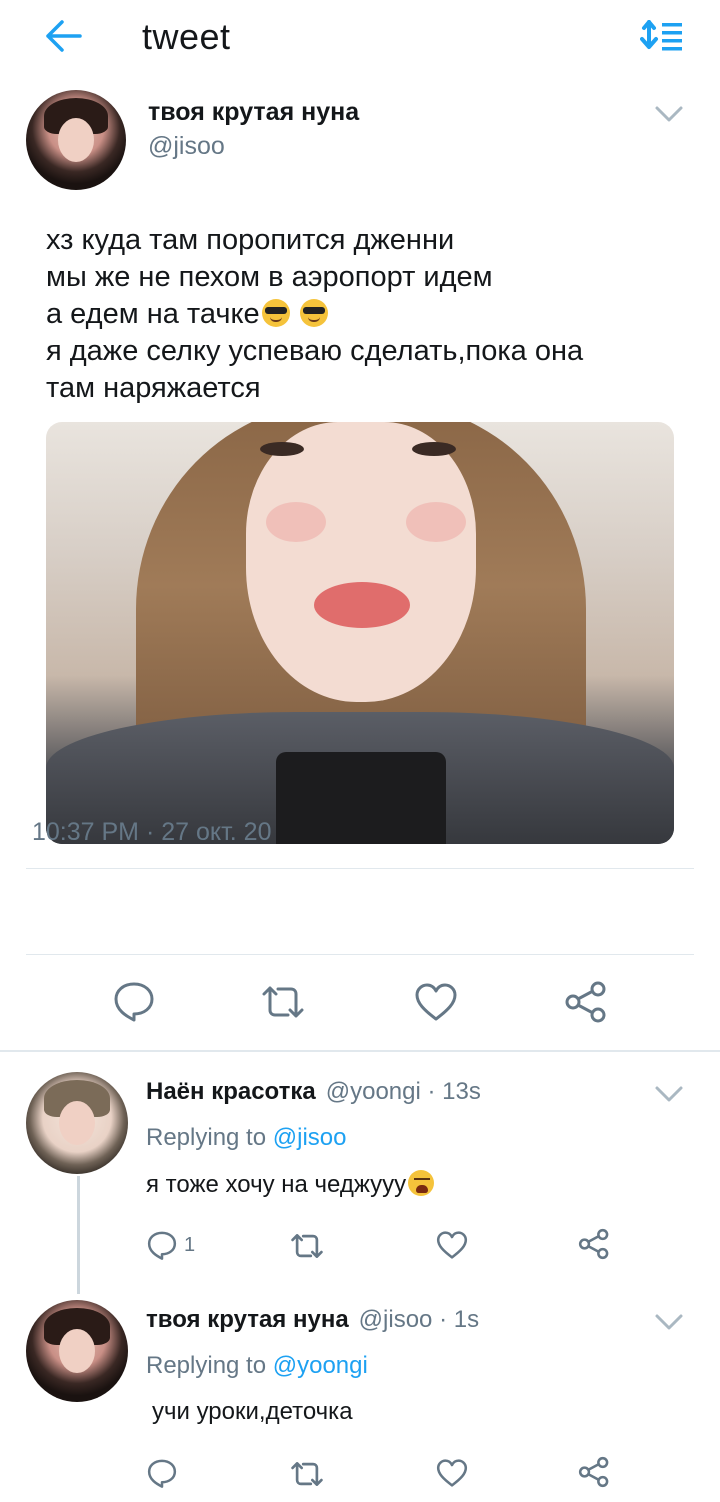 This screenshot has height=1502, width=720. I want to click on sort-order-icon, so click(663, 36).